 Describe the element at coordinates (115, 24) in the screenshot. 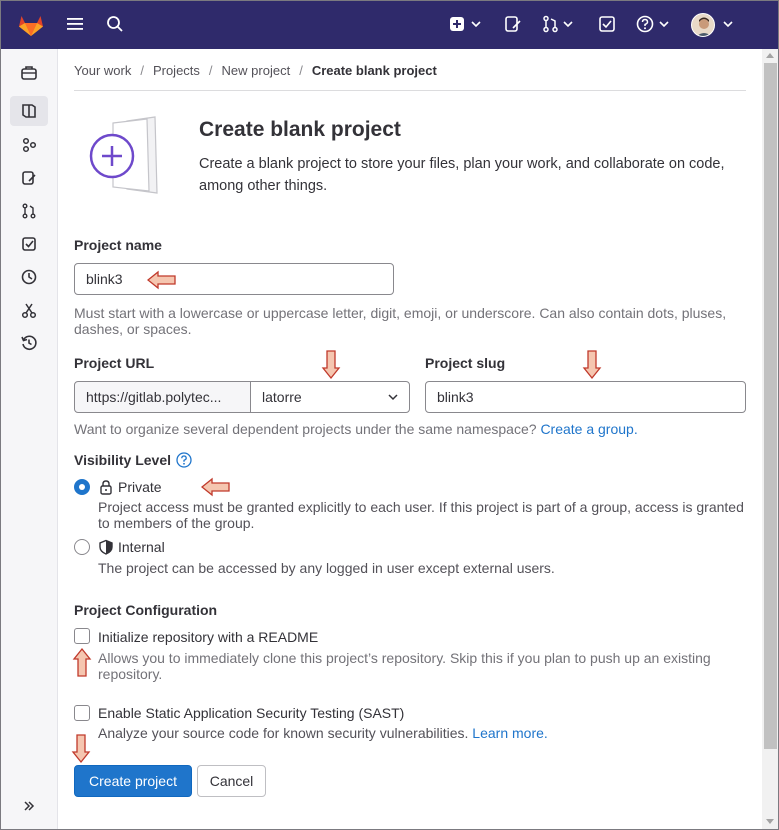

I see `search-icon` at that location.